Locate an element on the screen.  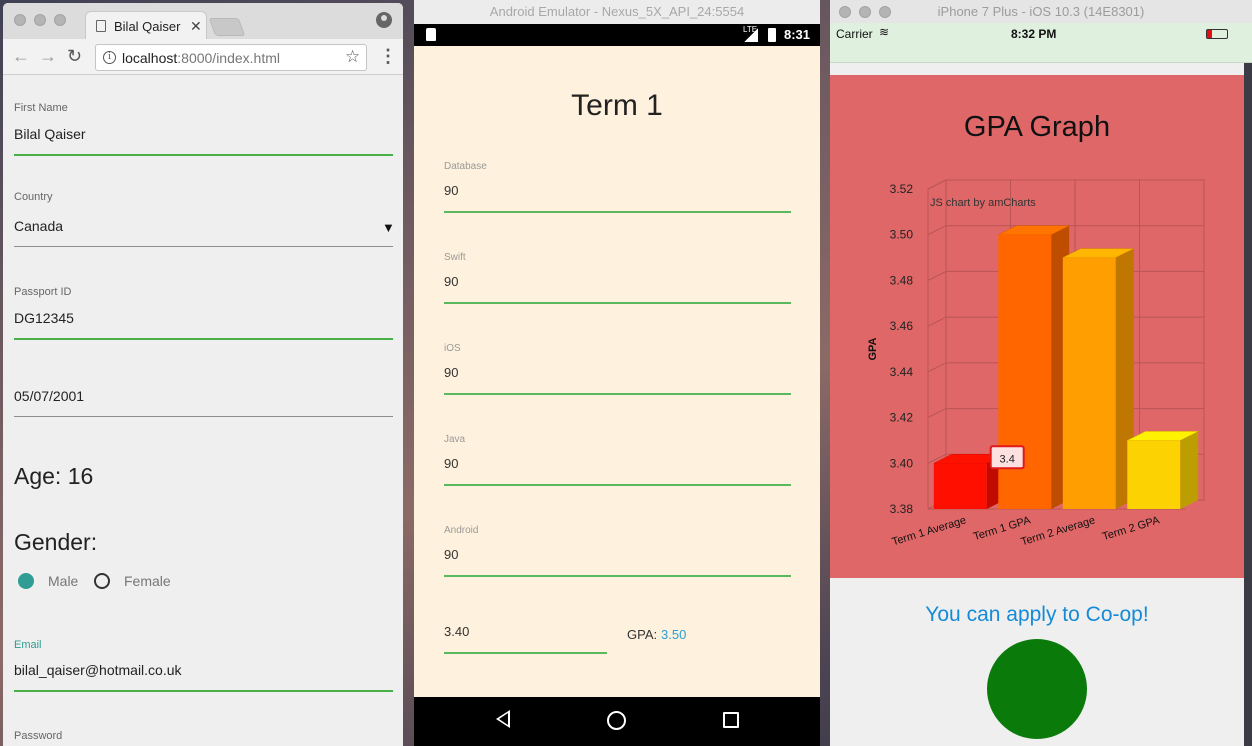
chart-balloon-text: 3.4 is located at coordinates (1007, 459).